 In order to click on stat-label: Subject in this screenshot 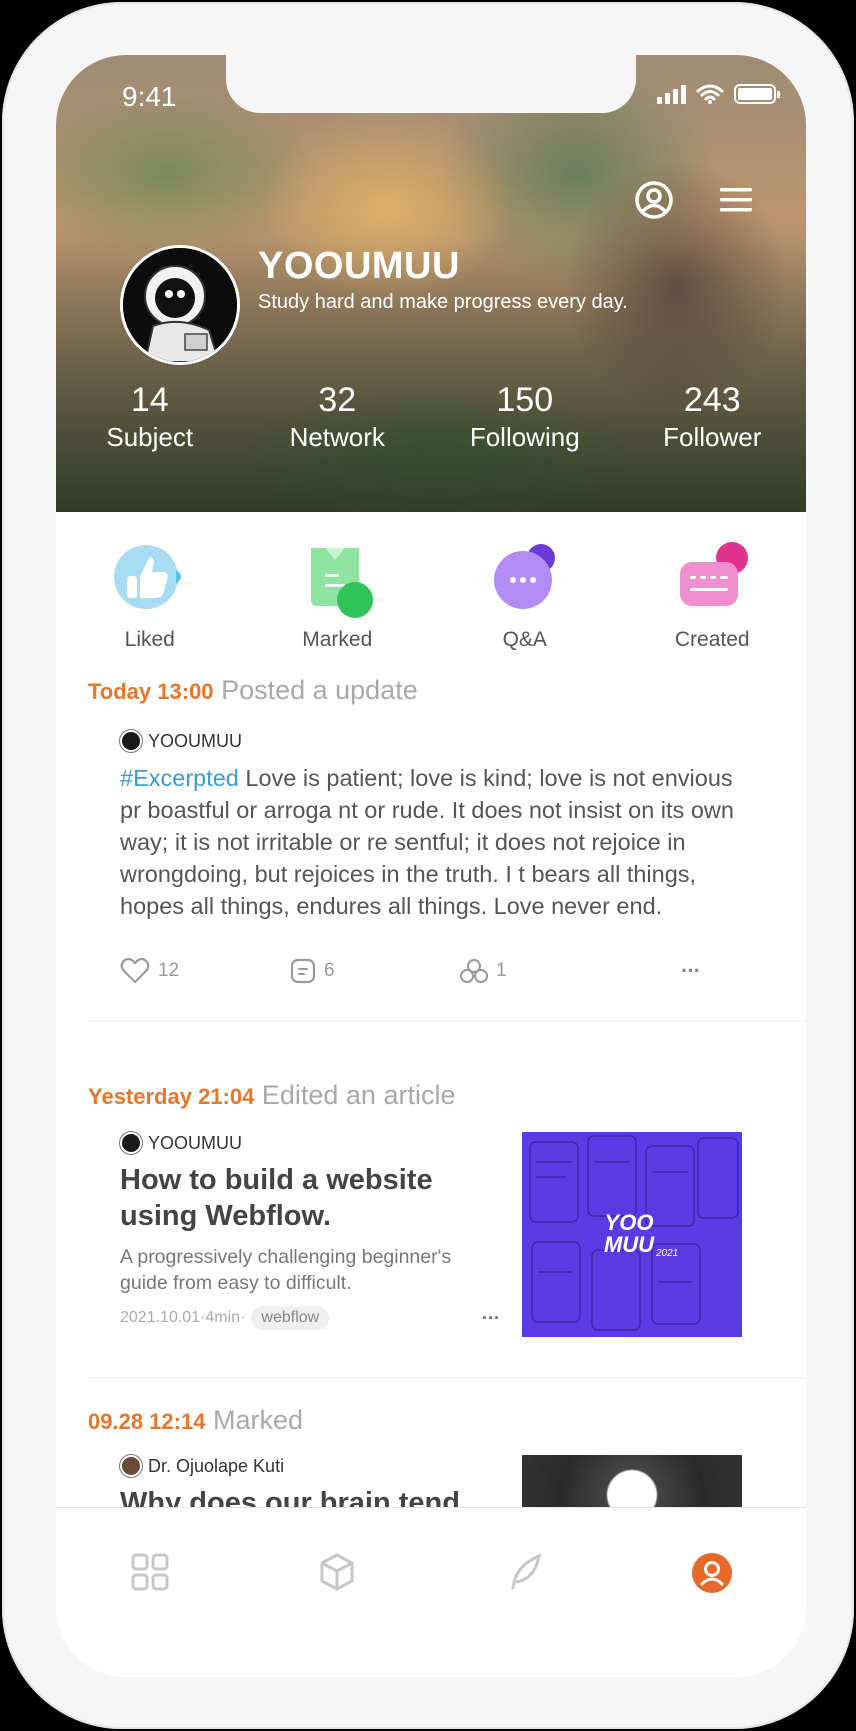, I will do `click(150, 437)`.